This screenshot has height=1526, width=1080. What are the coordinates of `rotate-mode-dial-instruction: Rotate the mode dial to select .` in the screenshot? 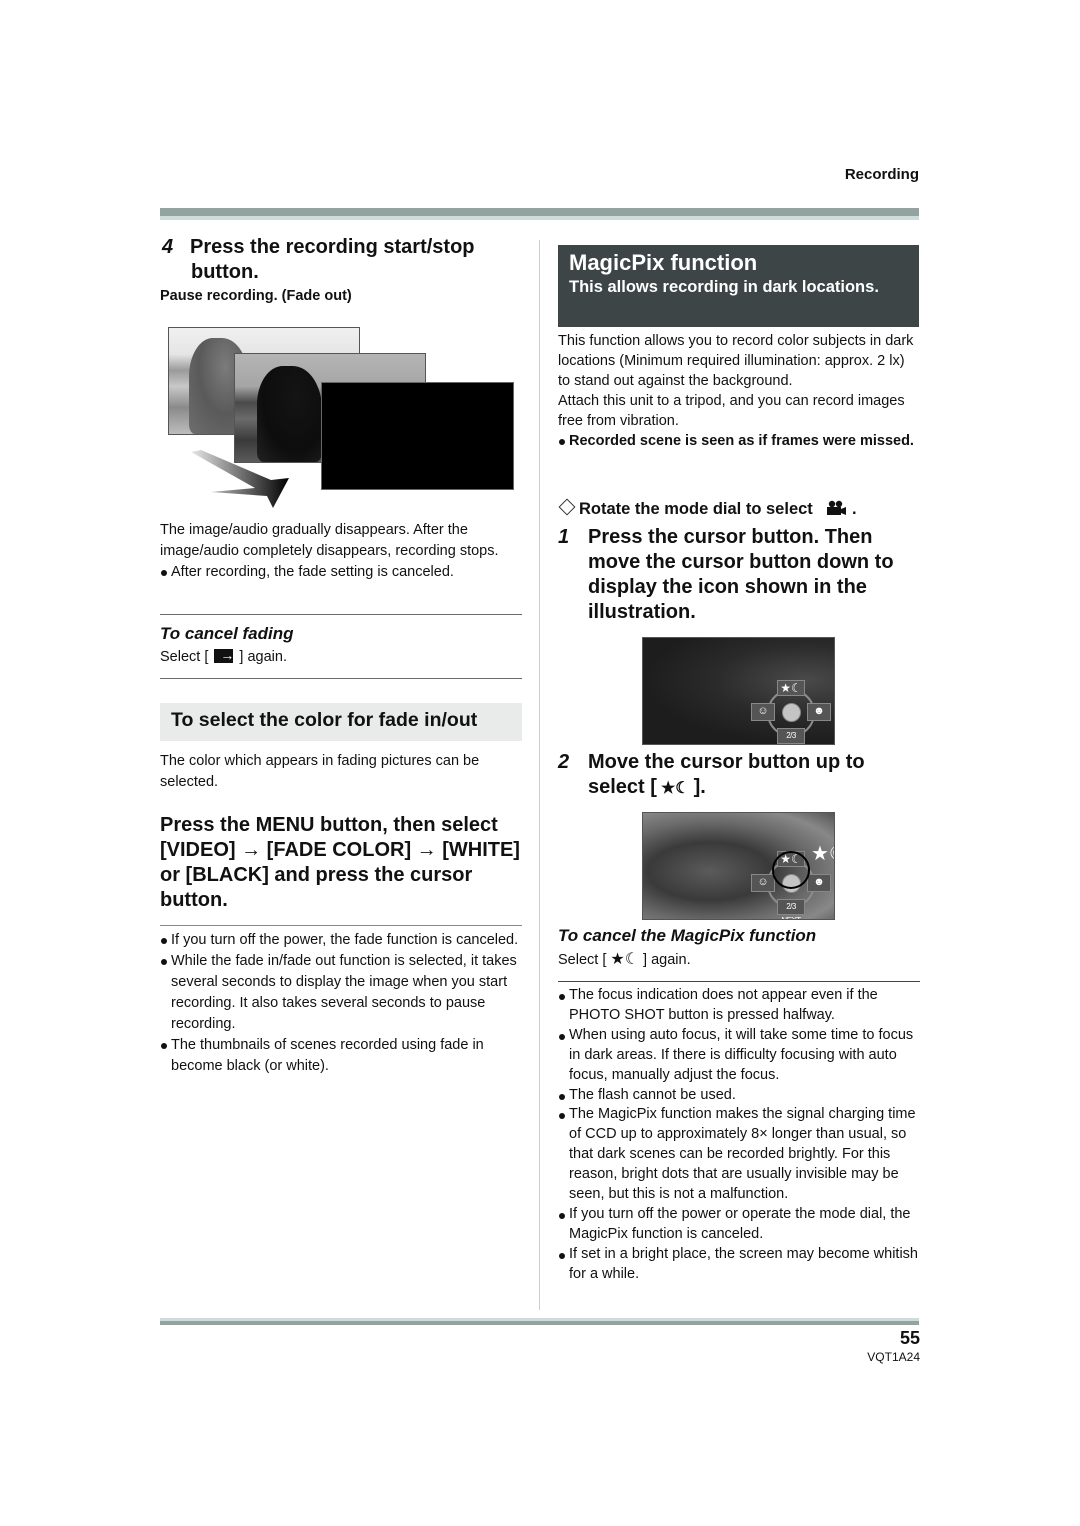 It's located at (707, 508).